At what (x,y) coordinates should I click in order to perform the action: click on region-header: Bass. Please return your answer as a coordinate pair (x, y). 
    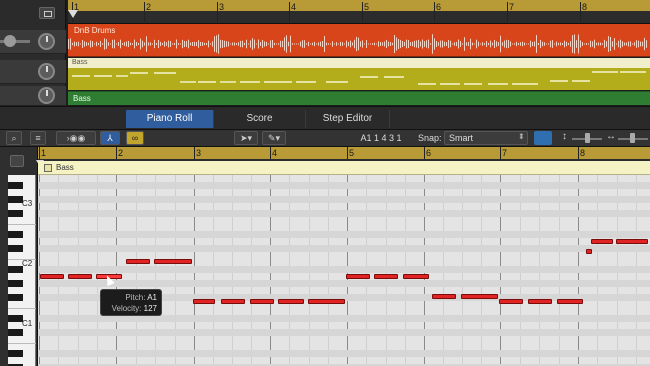
    Looking at the image, I should click on (359, 63).